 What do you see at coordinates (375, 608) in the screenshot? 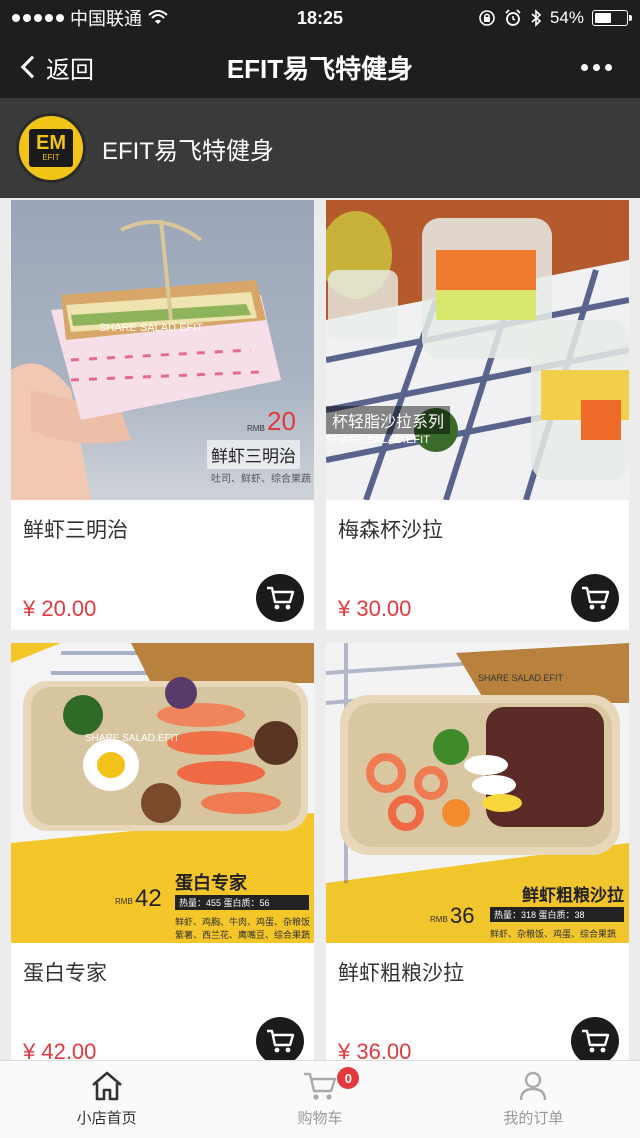
I see `product-price: ¥ 30.00` at bounding box center [375, 608].